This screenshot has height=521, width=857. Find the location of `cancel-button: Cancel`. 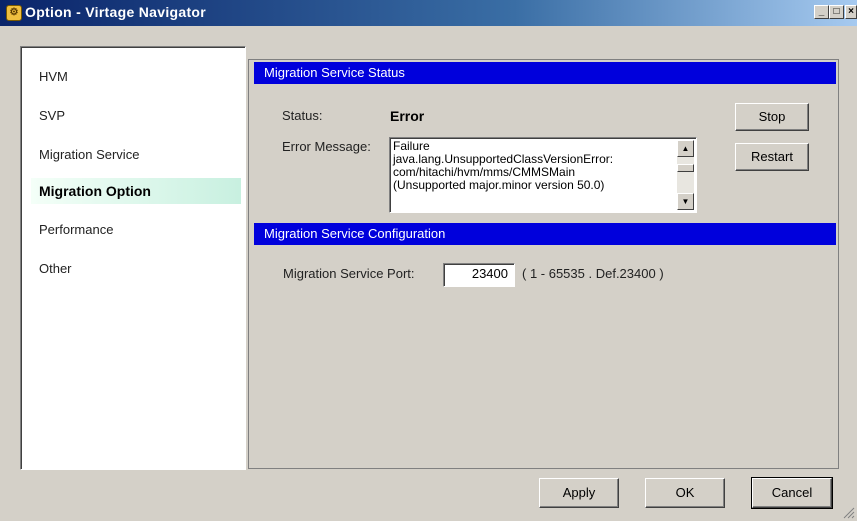

cancel-button: Cancel is located at coordinates (792, 493).